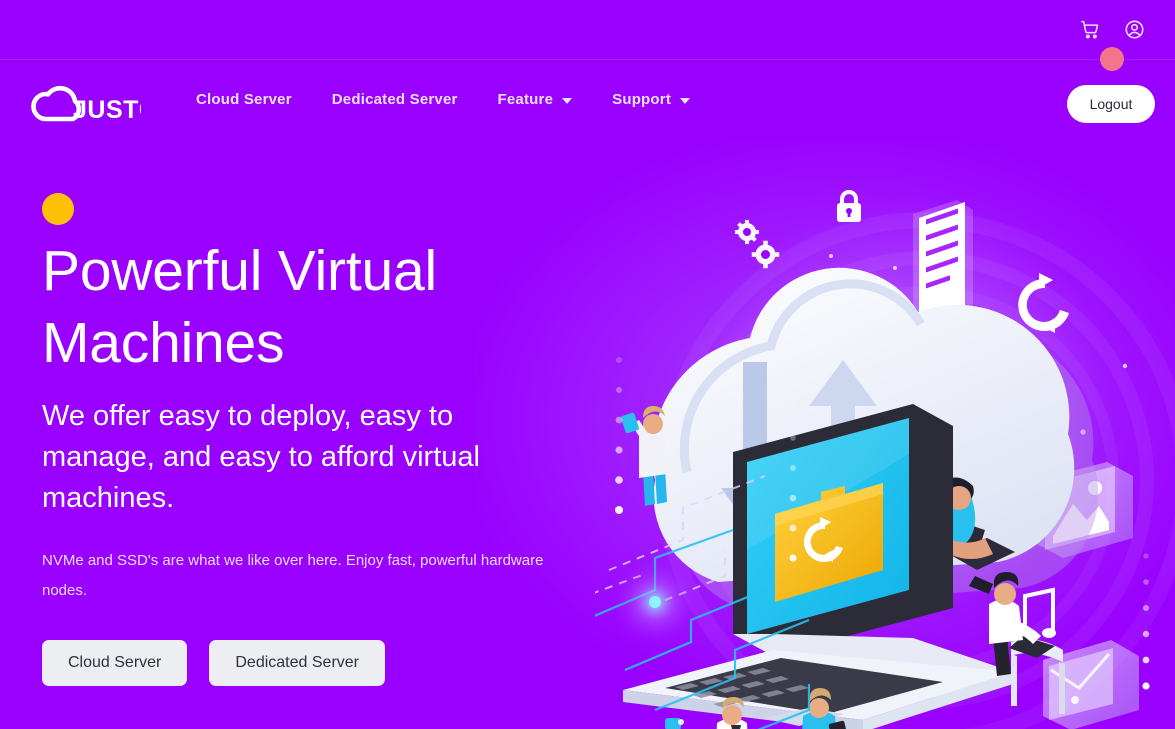 The width and height of the screenshot is (1175, 729). I want to click on nav-item-cloud-server: Cloud Server, so click(244, 99).